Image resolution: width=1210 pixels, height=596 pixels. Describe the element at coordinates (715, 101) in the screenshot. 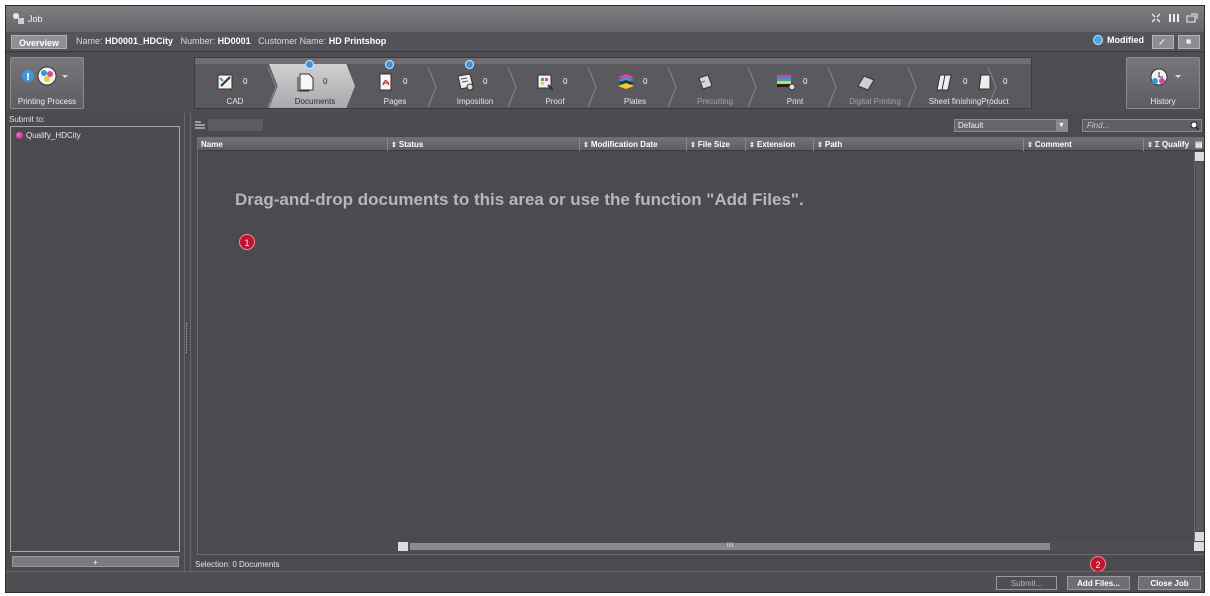

I see `step-label: Precutting` at that location.